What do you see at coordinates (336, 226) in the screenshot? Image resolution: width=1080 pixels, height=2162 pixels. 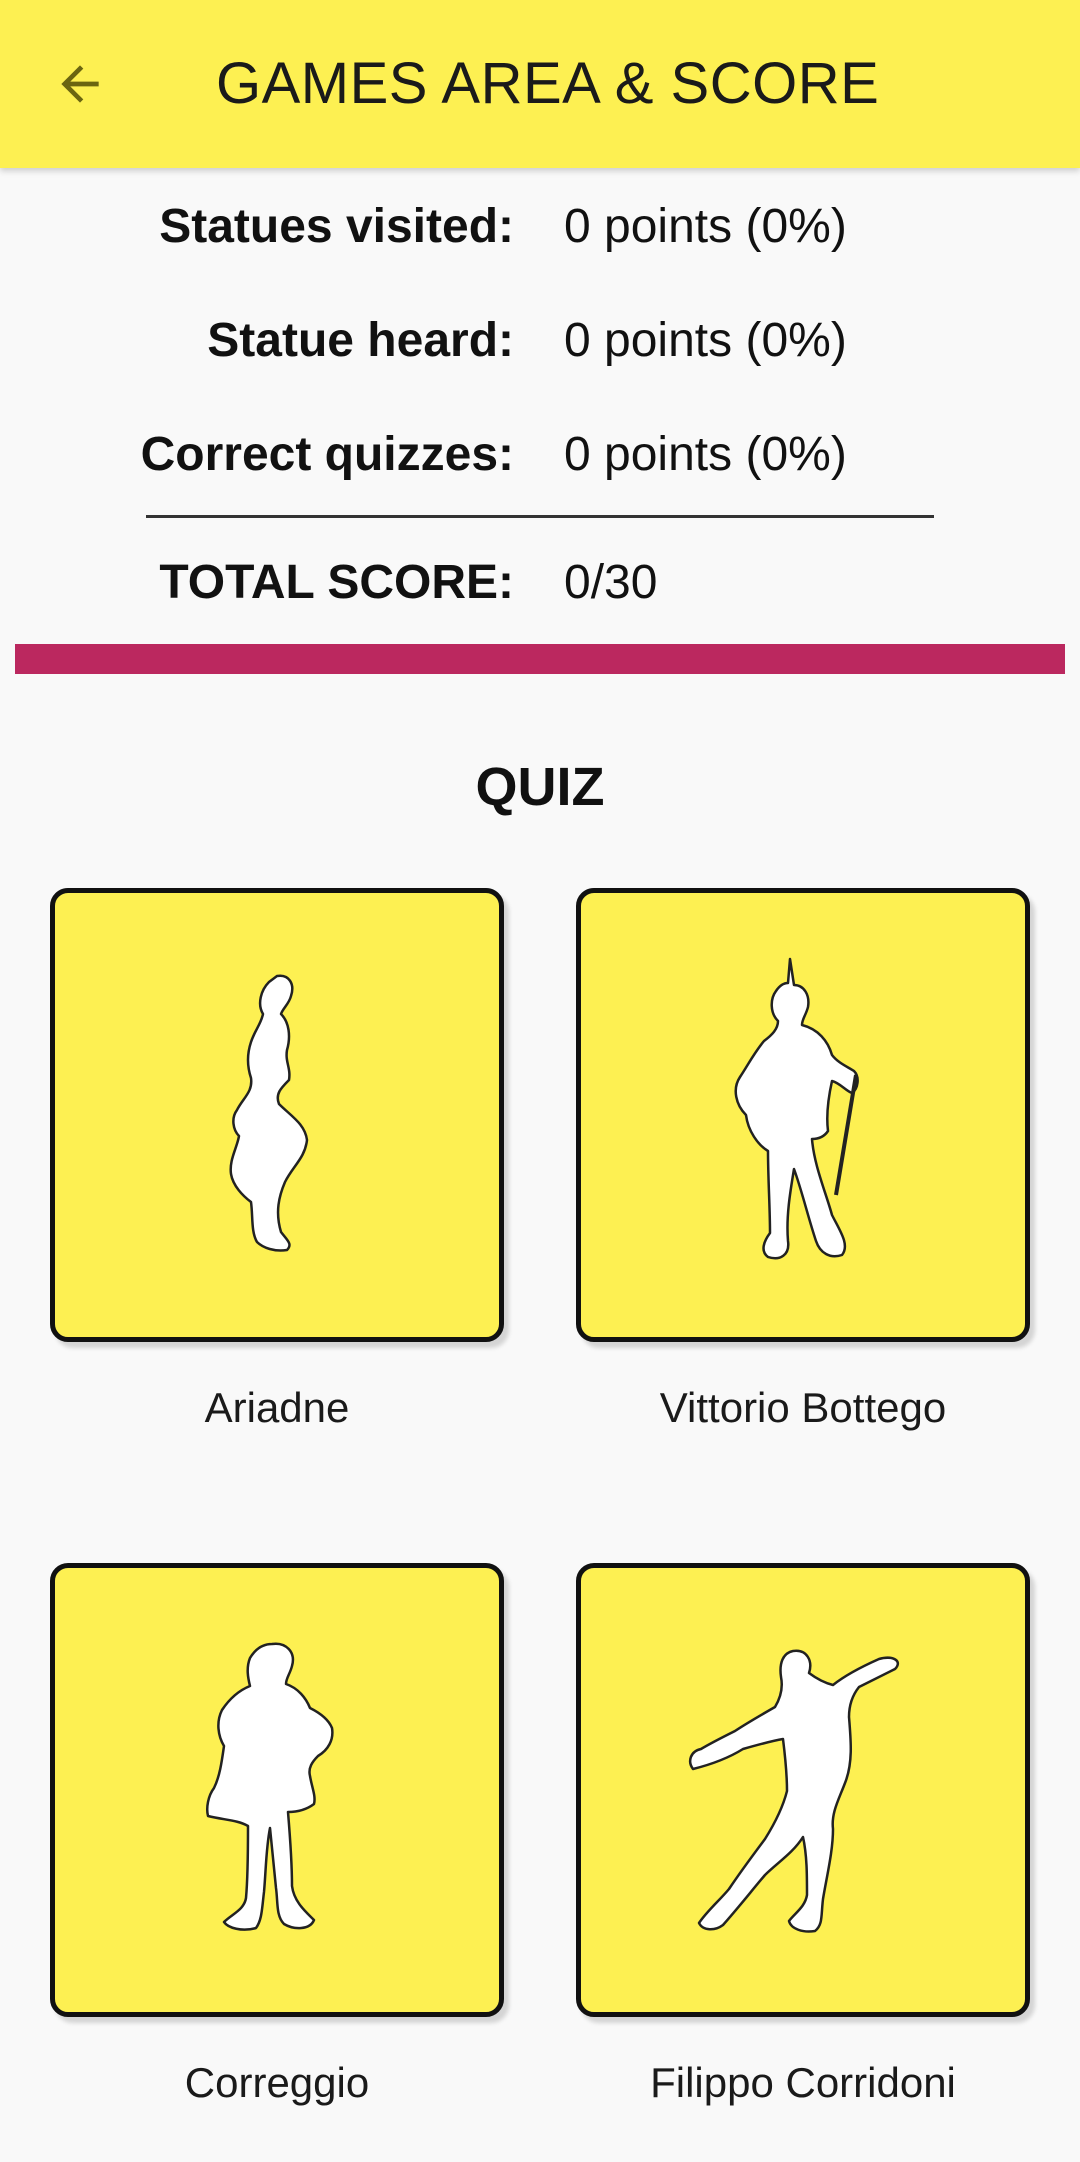 I see `score-label: Statues visited:` at bounding box center [336, 226].